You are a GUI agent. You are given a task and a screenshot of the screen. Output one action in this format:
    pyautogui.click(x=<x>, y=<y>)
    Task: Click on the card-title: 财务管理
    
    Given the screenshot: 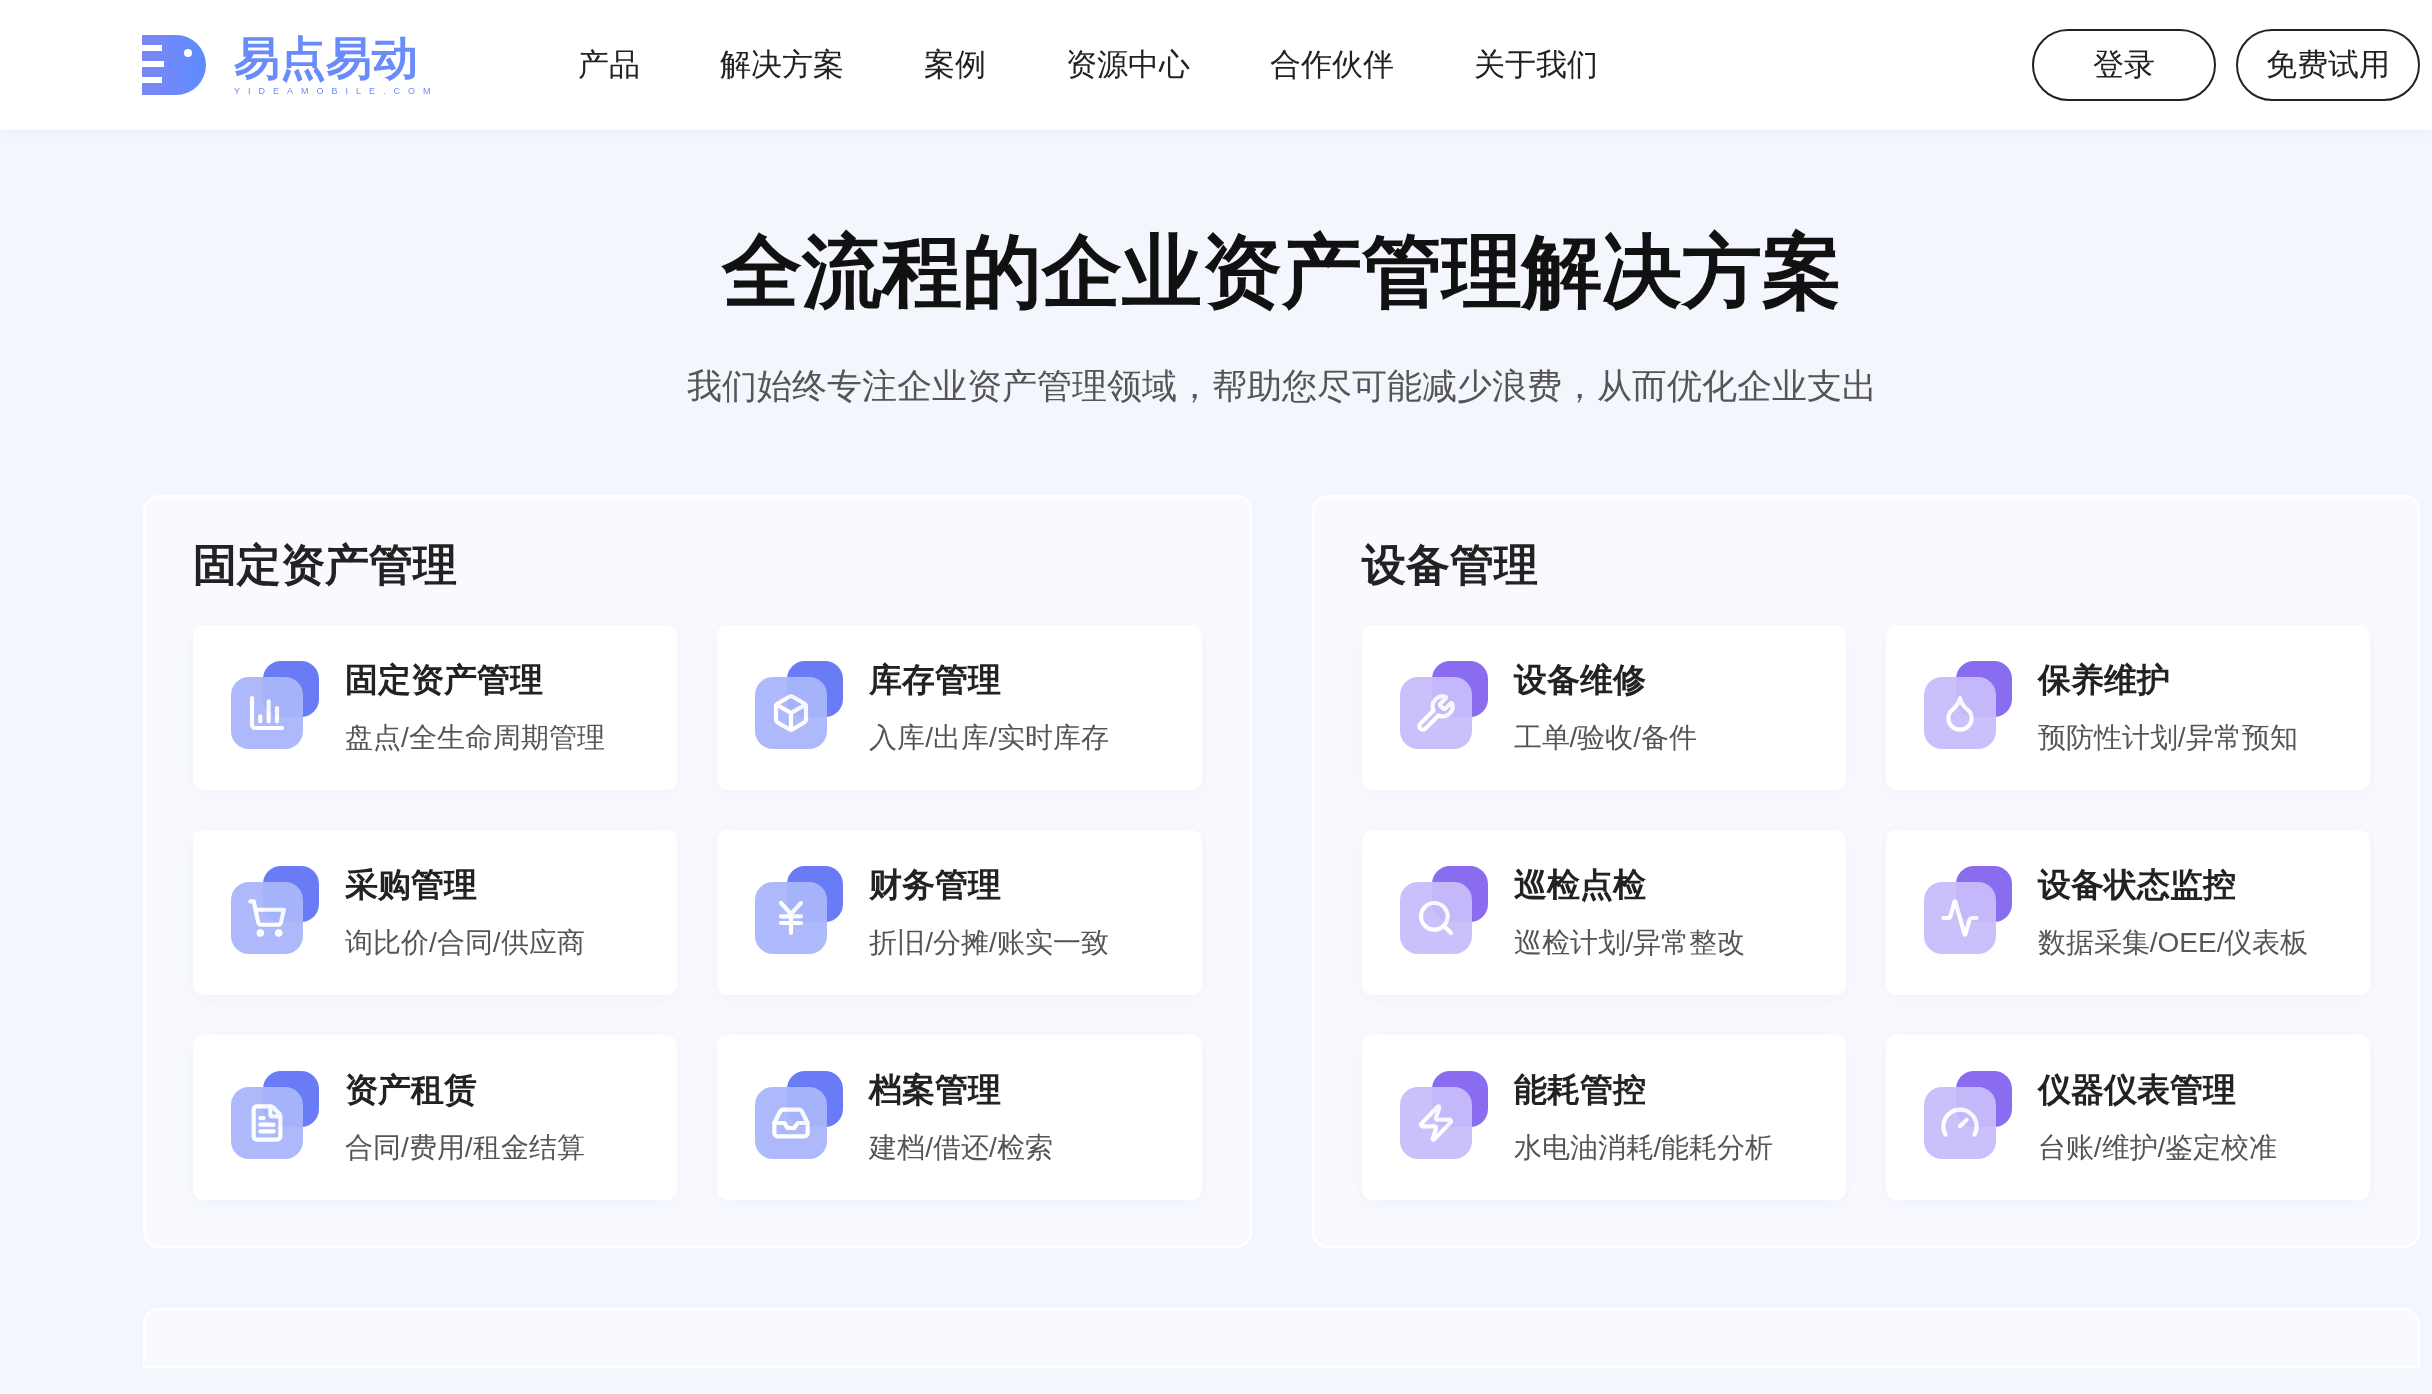 What is the action you would take?
    pyautogui.click(x=936, y=885)
    